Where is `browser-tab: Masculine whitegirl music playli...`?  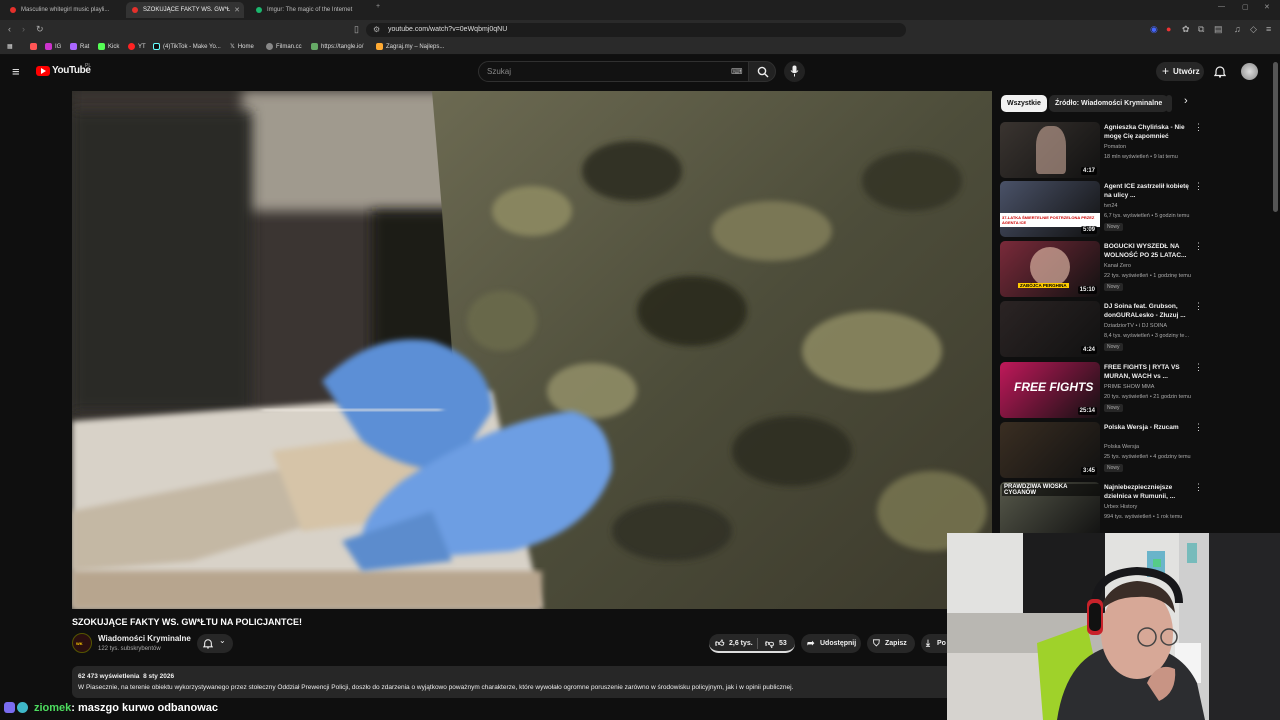
browser-tab: Masculine whitegirl music playli... is located at coordinates (62, 10).